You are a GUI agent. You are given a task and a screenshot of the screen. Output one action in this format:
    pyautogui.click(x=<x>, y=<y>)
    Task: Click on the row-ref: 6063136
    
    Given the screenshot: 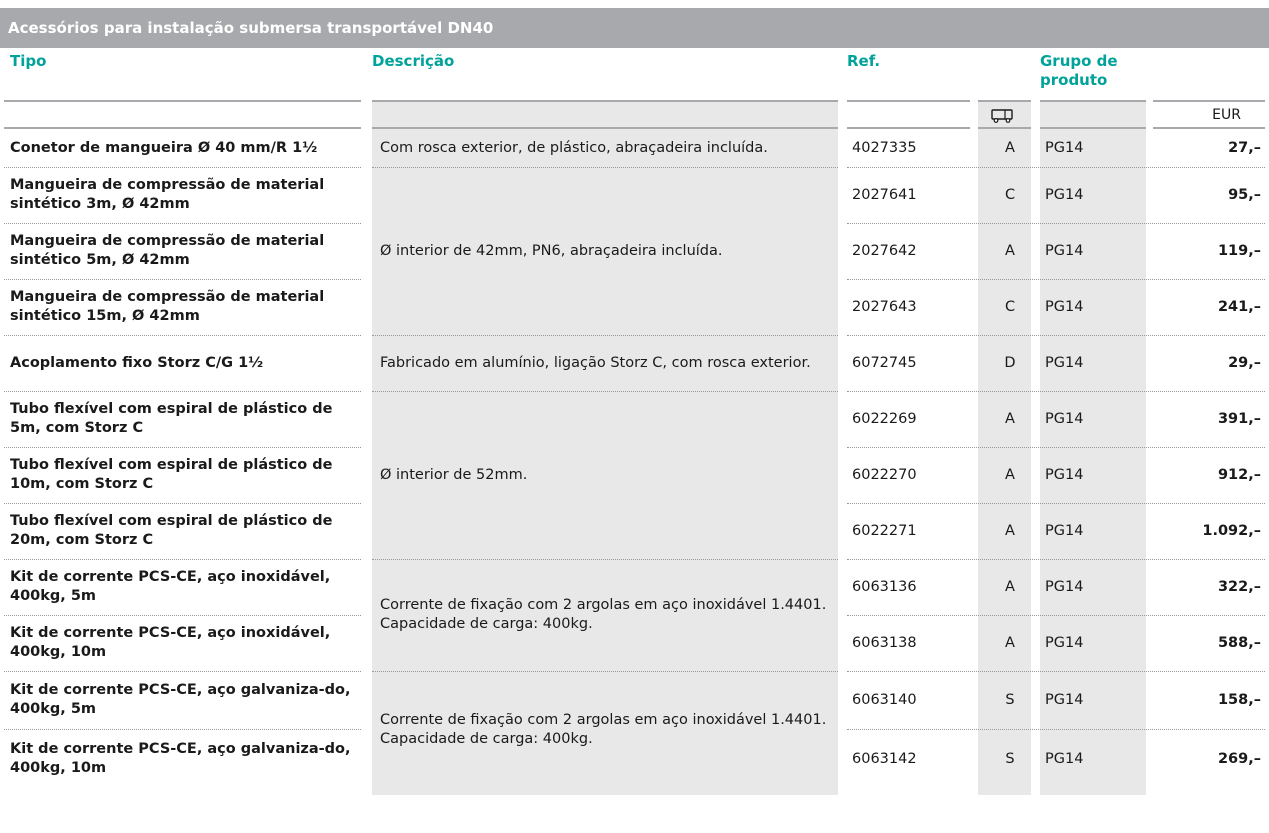 What is the action you would take?
    pyautogui.click(x=884, y=586)
    